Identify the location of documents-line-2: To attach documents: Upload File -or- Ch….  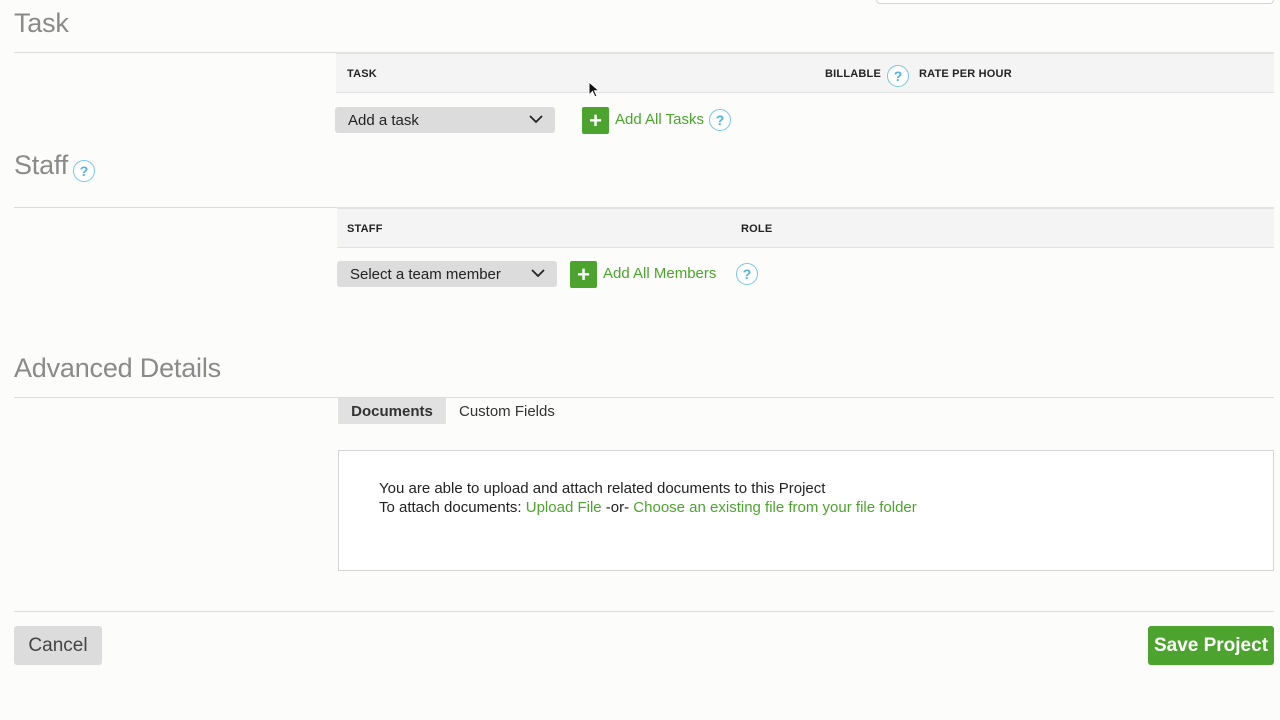
(648, 507).